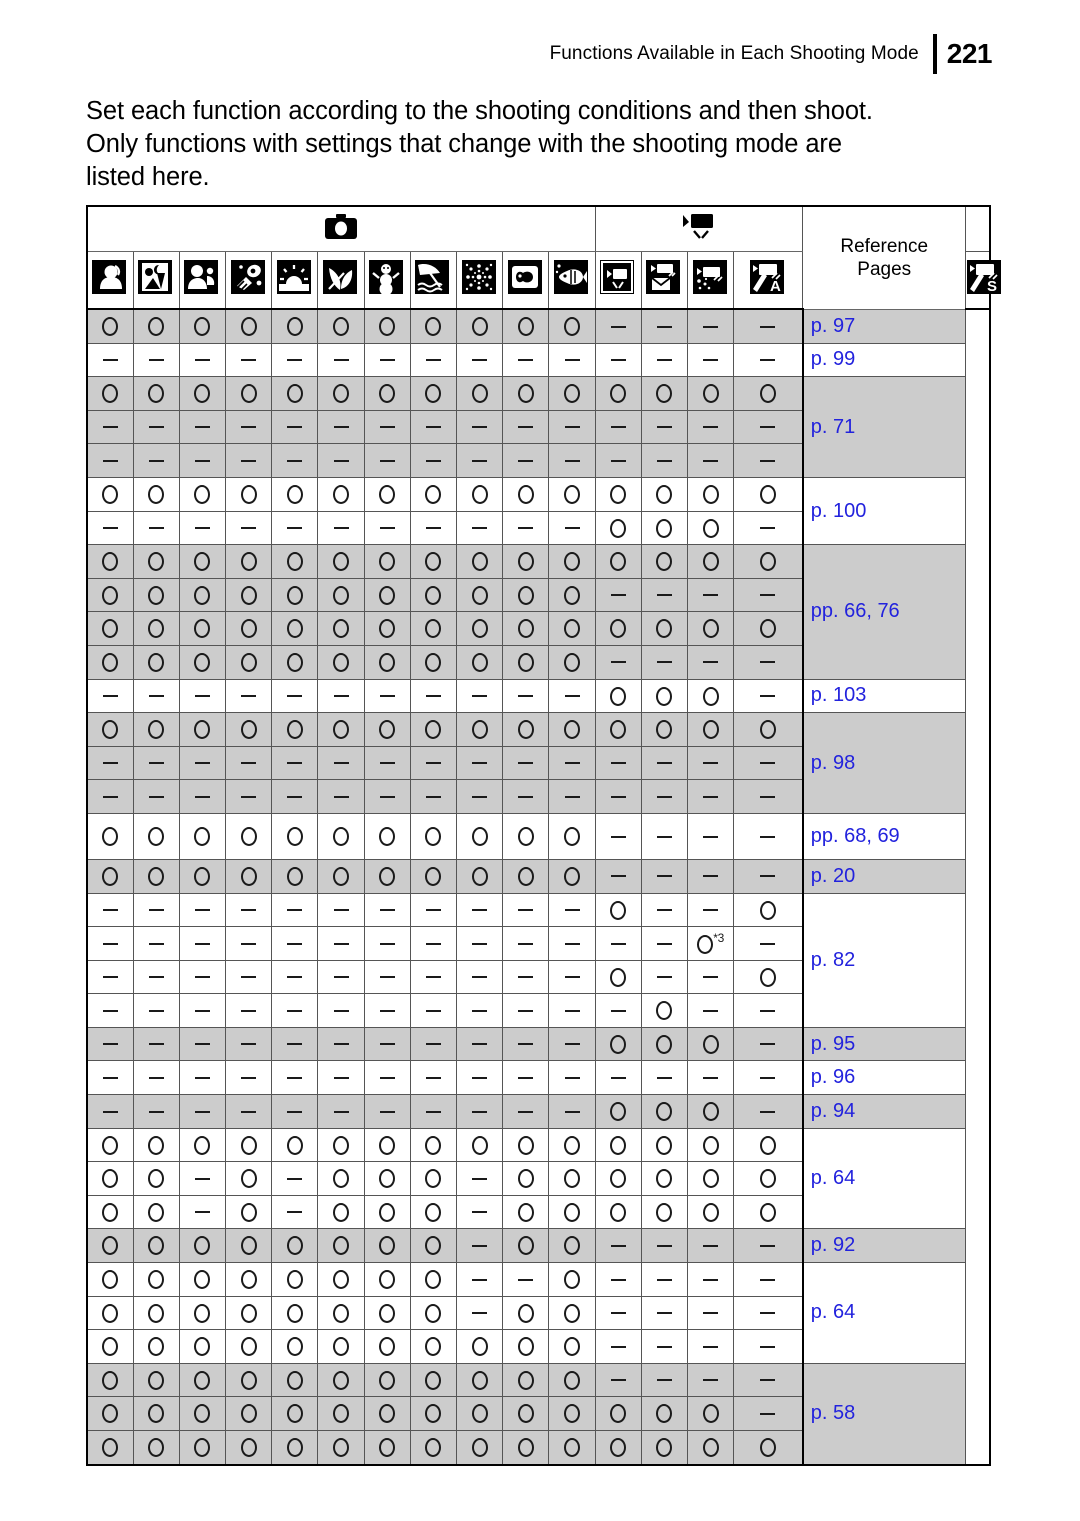 Image resolution: width=1080 pixels, height=1521 pixels. I want to click on reference-page-link: p. 94, so click(884, 1111).